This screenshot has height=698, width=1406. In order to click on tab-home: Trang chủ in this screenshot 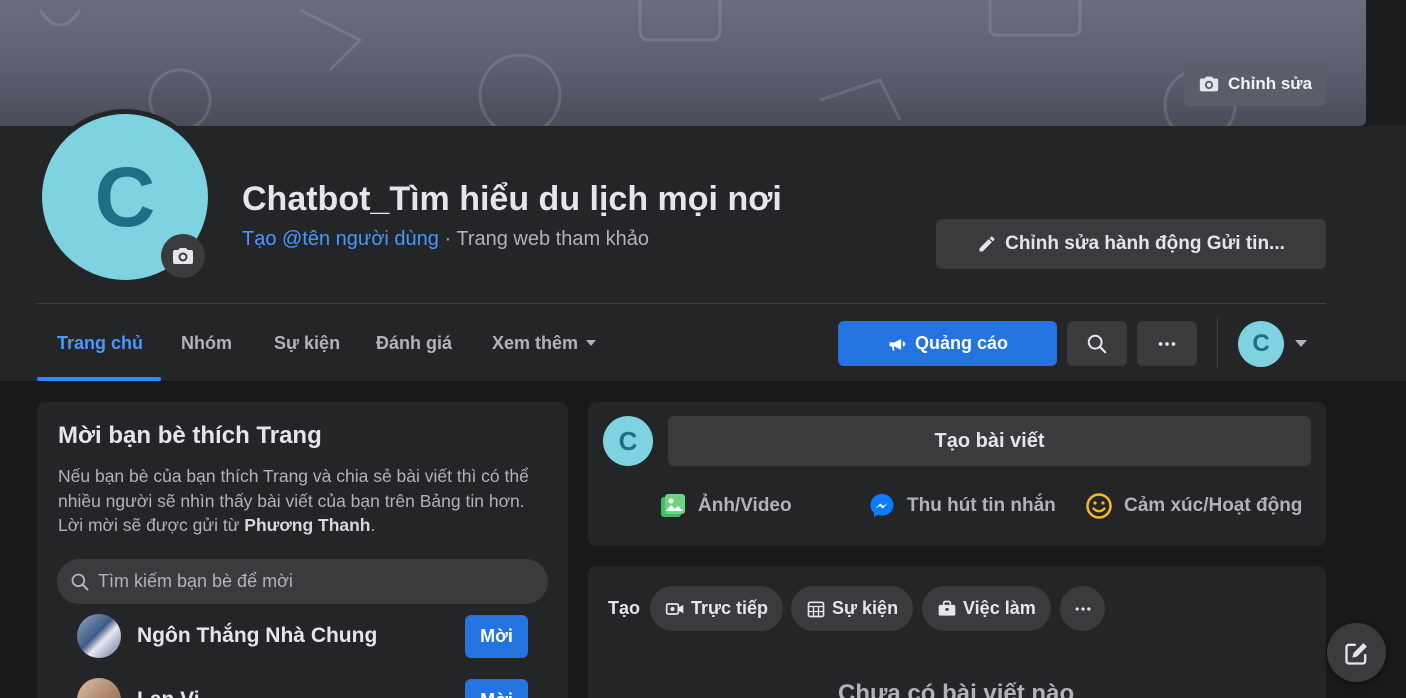, I will do `click(100, 343)`.